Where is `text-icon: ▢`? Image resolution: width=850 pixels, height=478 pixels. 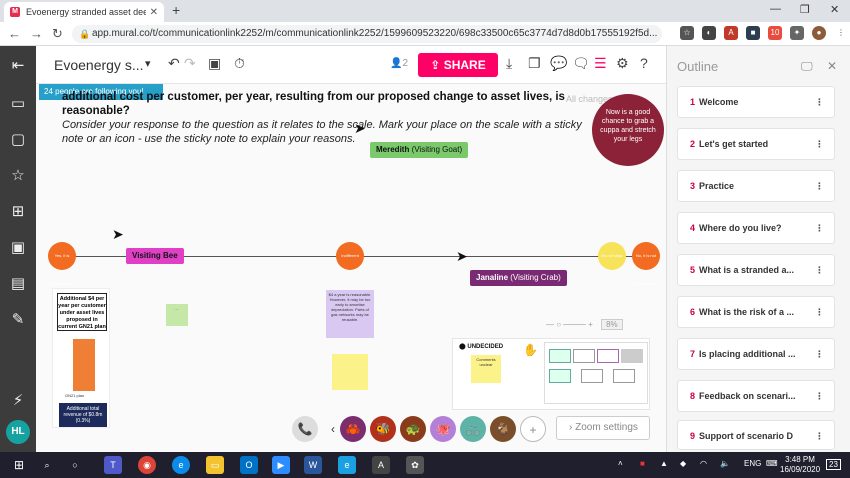
text-icon: ▢ is located at coordinates (18, 140).